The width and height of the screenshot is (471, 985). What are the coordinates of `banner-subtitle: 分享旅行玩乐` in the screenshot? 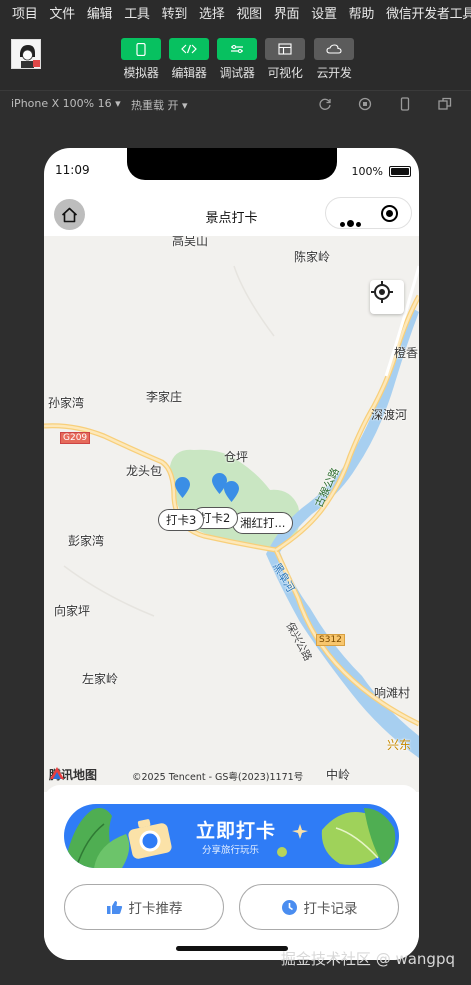 It's located at (231, 850).